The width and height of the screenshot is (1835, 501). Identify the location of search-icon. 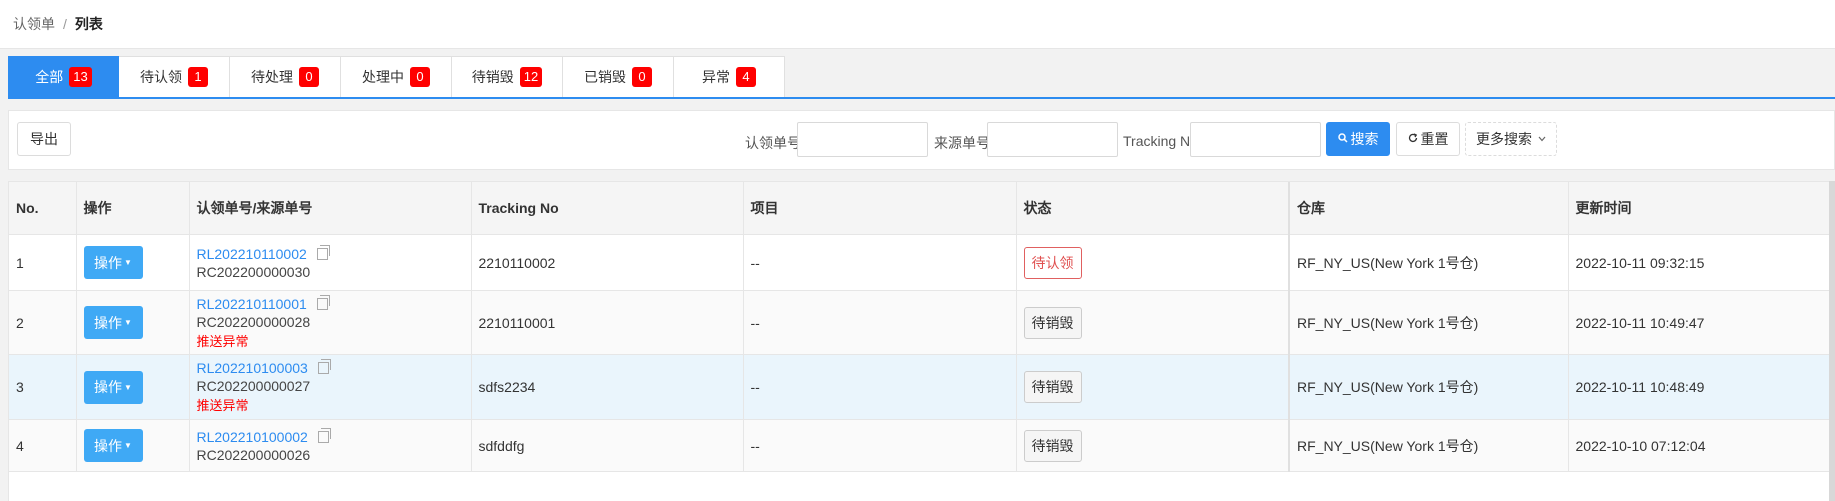
(1342, 139).